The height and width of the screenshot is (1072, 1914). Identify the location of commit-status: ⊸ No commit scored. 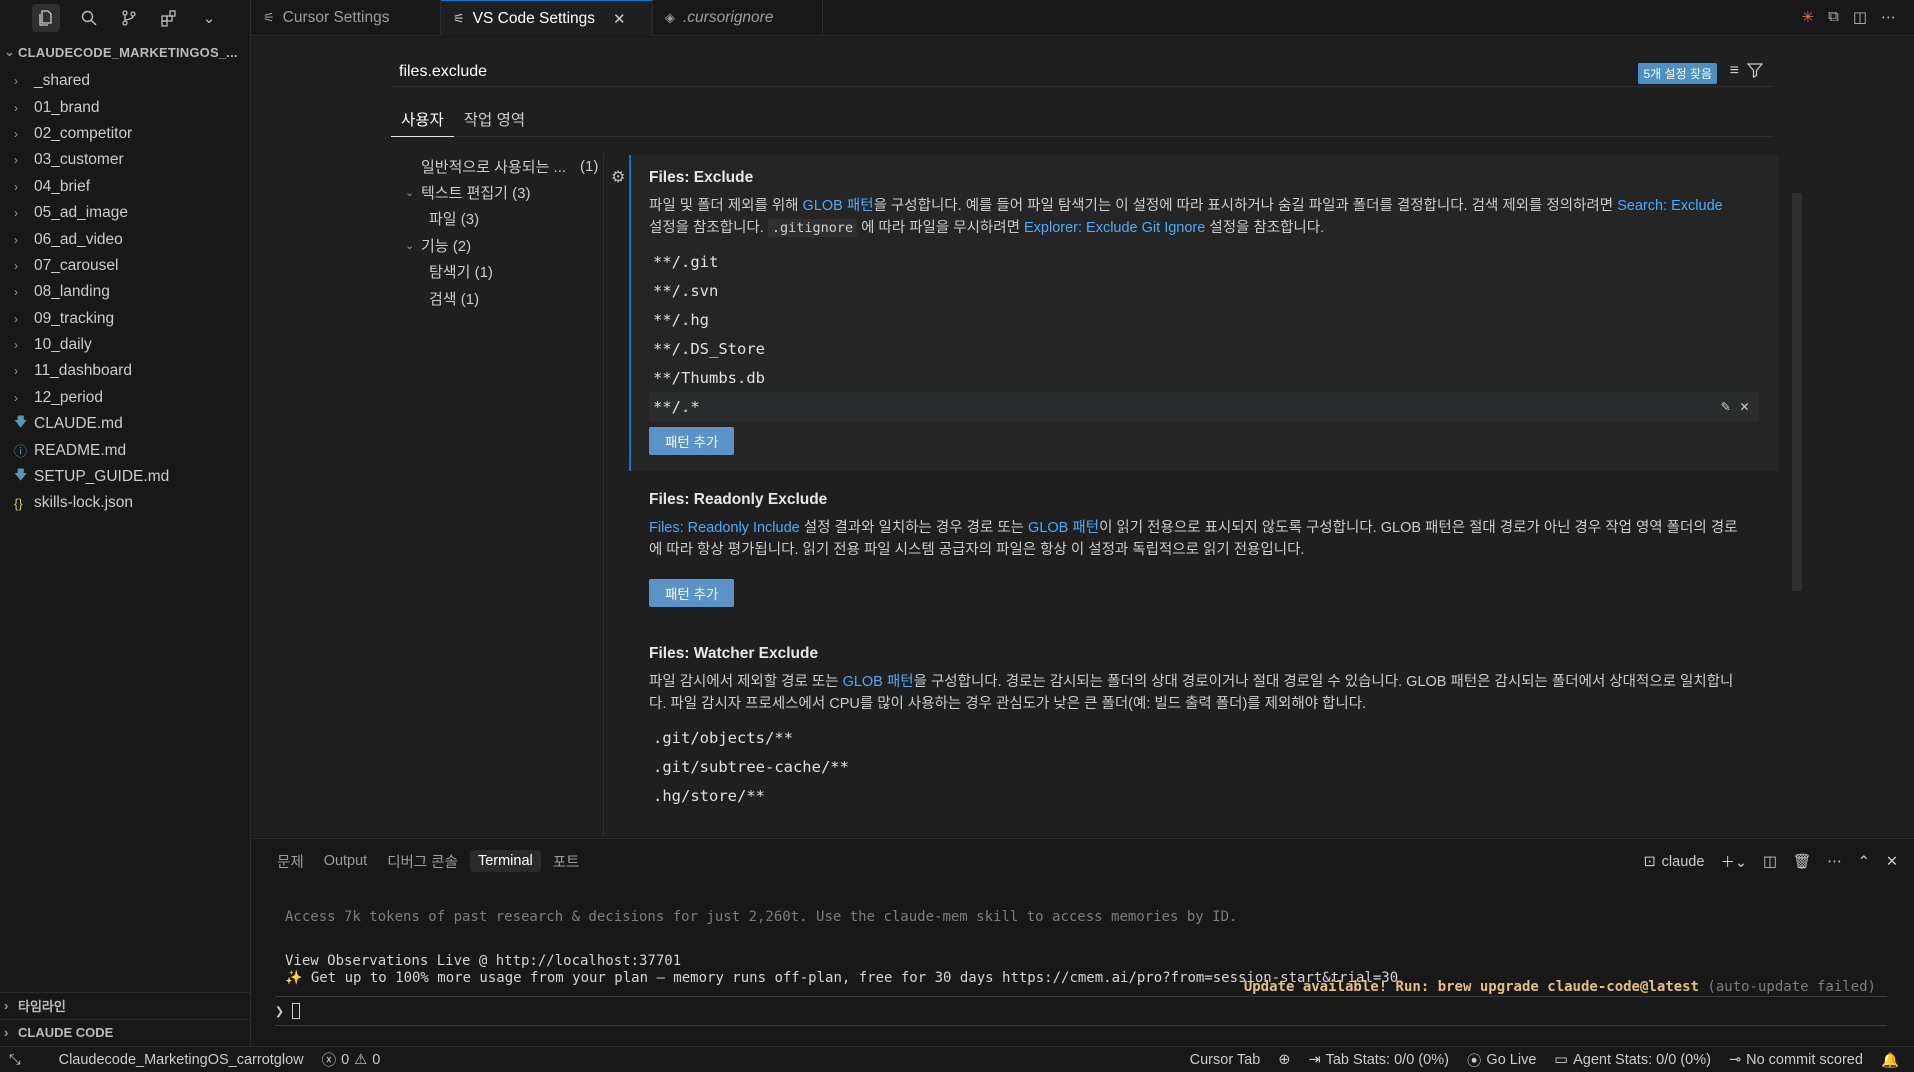
(1796, 1060).